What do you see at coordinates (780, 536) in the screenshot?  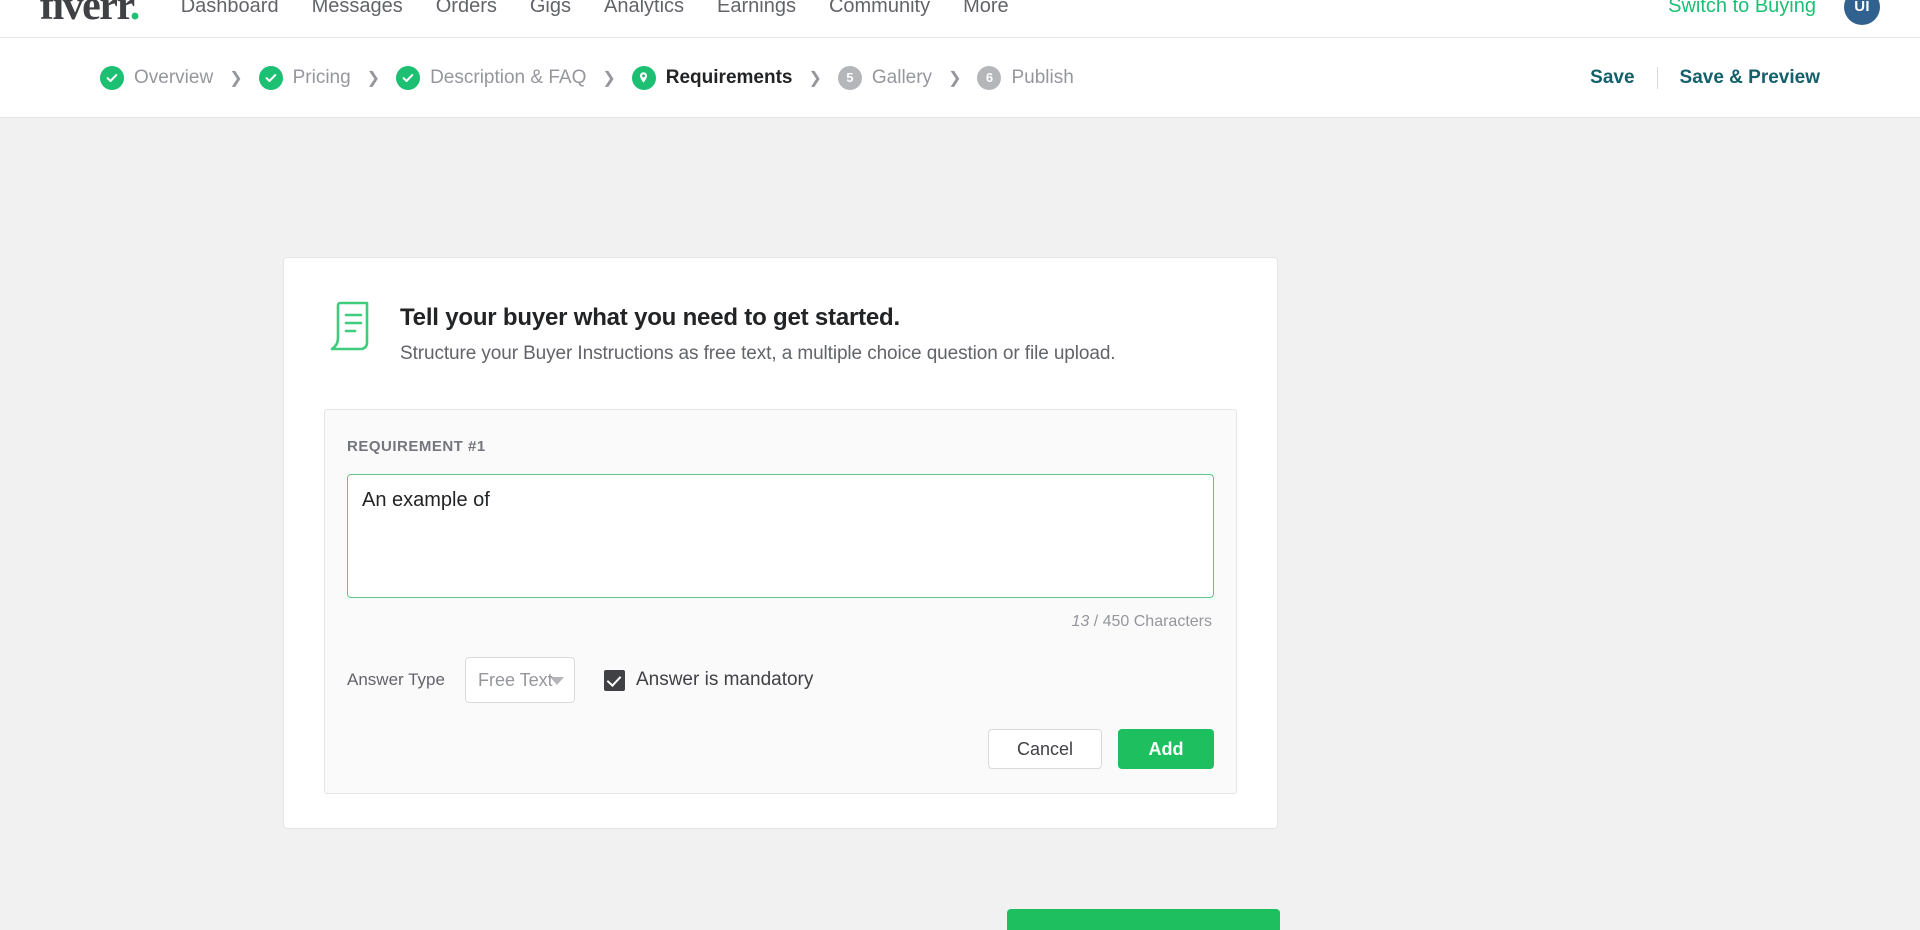 I see `requirement-textarea` at bounding box center [780, 536].